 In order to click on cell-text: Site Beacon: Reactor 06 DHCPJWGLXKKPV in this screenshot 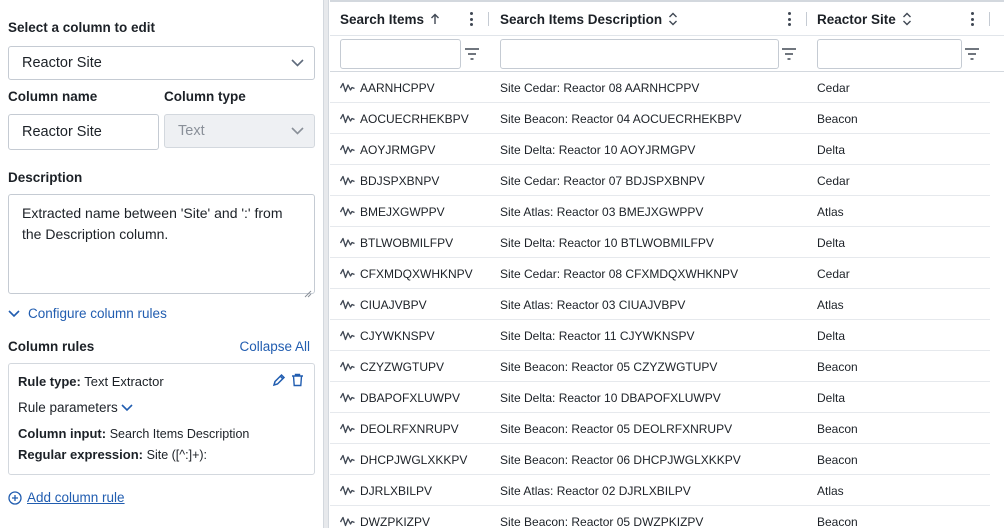, I will do `click(620, 459)`.